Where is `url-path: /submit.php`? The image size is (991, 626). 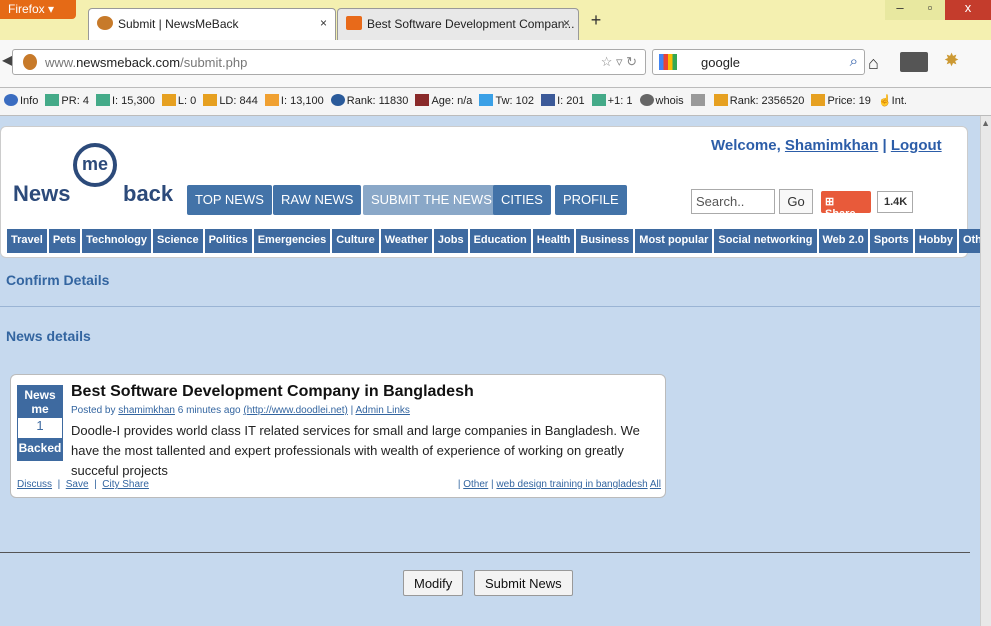 url-path: /submit.php is located at coordinates (214, 62).